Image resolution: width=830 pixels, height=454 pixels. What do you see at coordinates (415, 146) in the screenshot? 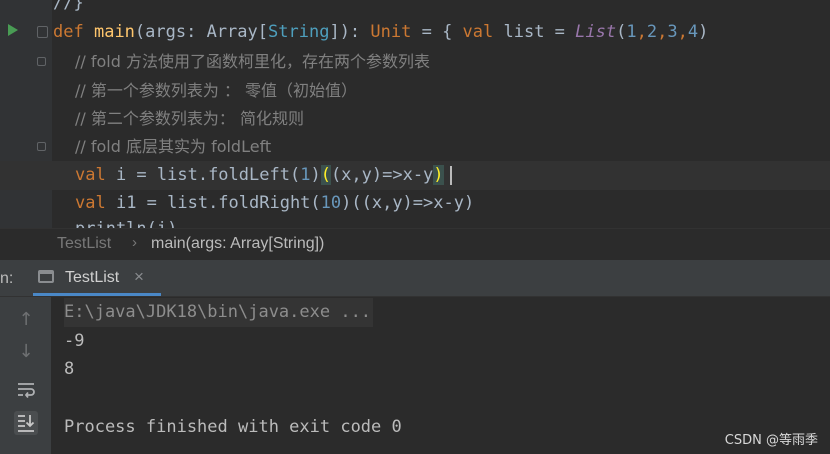
I see `code-line-comment-4: // fold 底层其实为 foldLeft` at bounding box center [415, 146].